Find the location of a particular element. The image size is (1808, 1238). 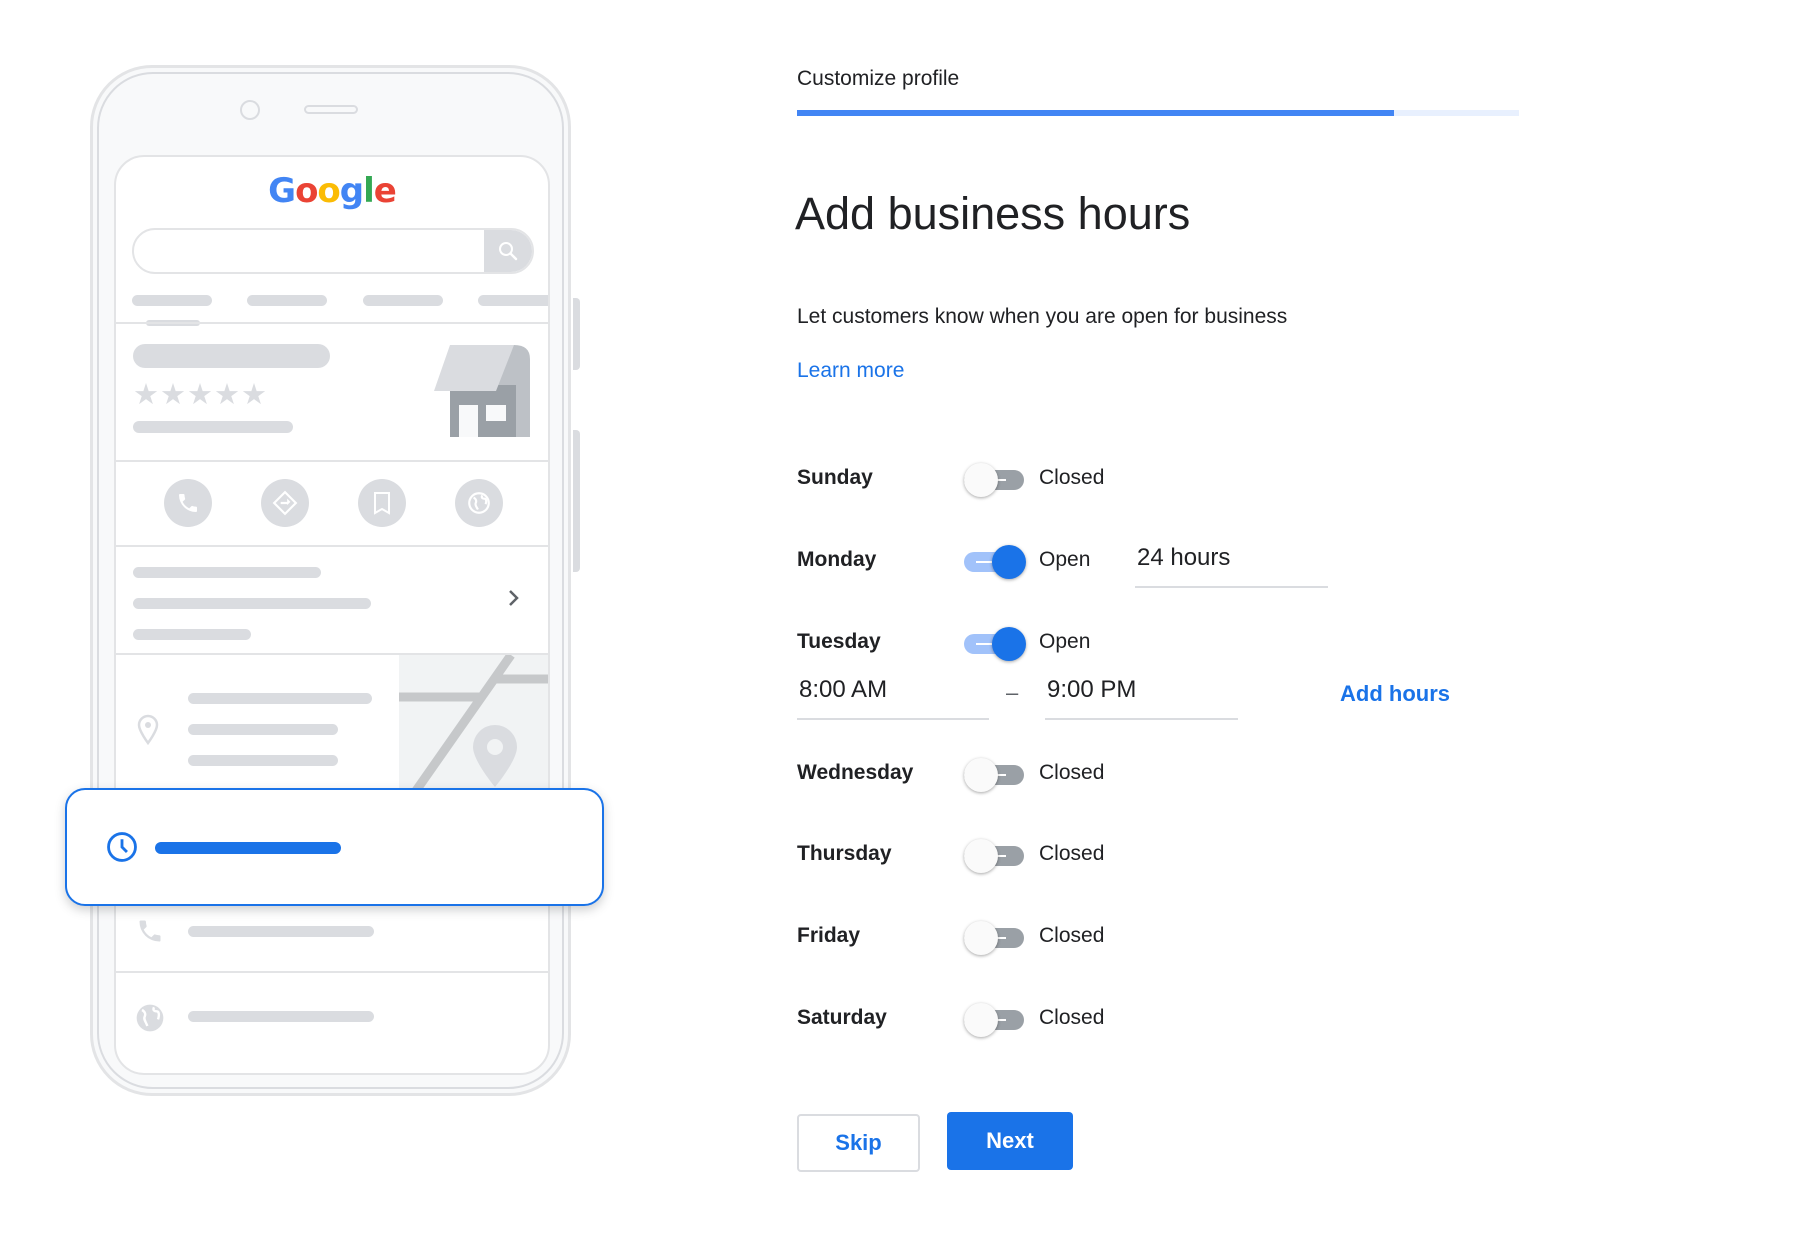

google-logo: Google is located at coordinates (332, 191).